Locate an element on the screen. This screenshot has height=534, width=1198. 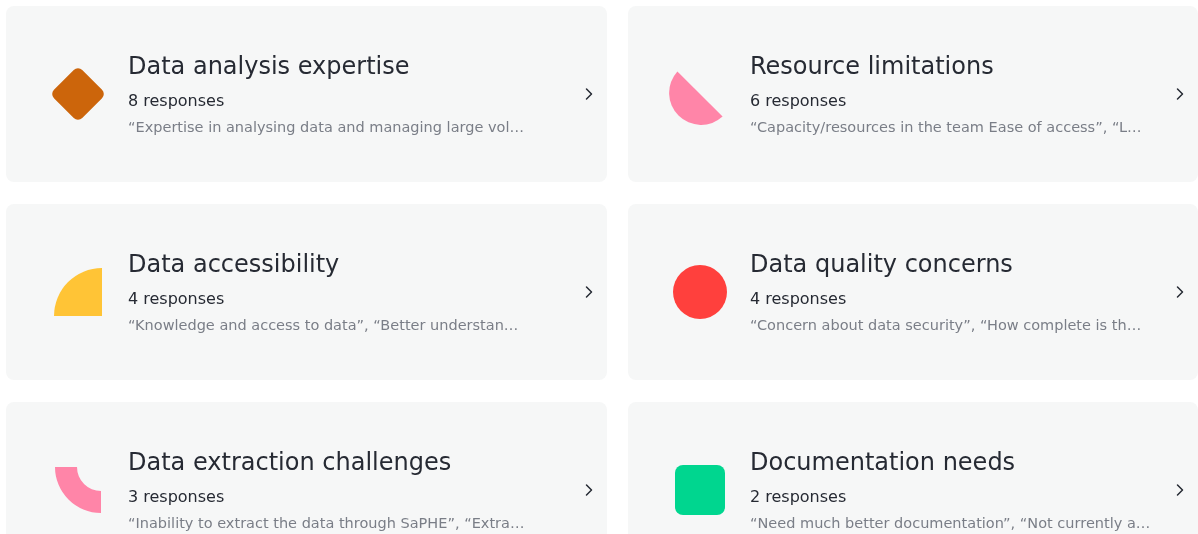
theme-title: Data accessibility is located at coordinates (234, 264).